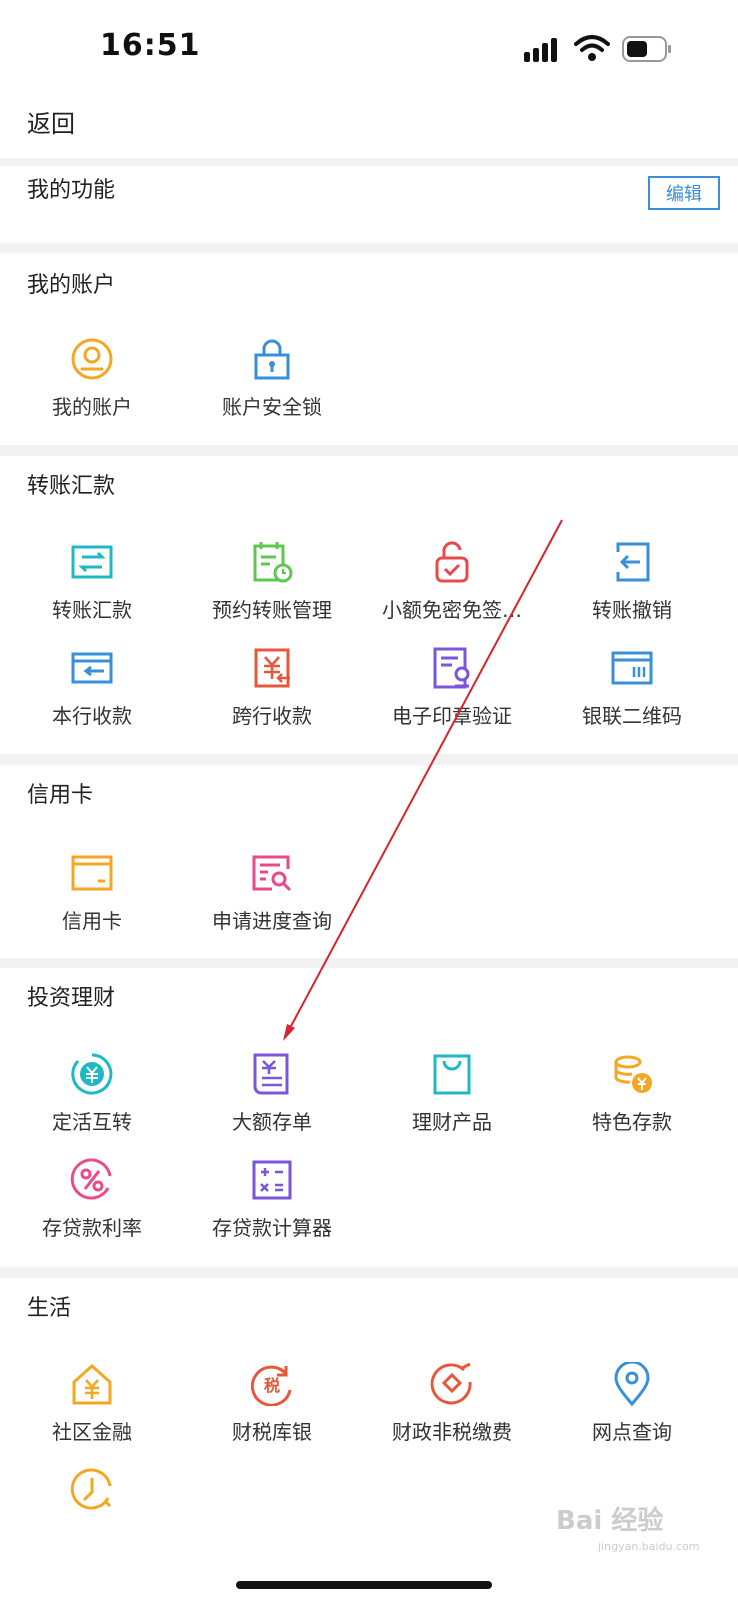 Image resolution: width=738 pixels, height=1600 pixels. Describe the element at coordinates (272, 610) in the screenshot. I see `item-label: 预约转账管理` at that location.